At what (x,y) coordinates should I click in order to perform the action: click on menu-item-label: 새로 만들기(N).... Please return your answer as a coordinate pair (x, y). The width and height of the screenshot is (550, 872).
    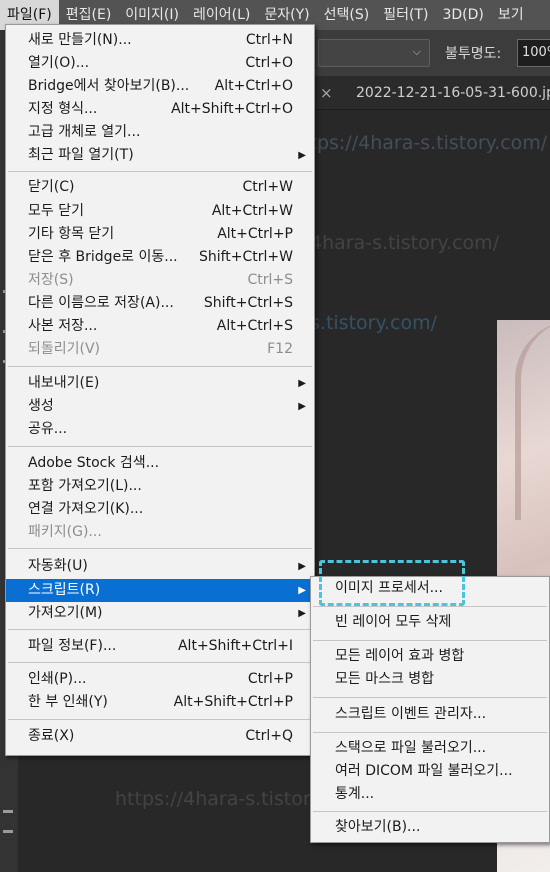
    Looking at the image, I should click on (80, 40).